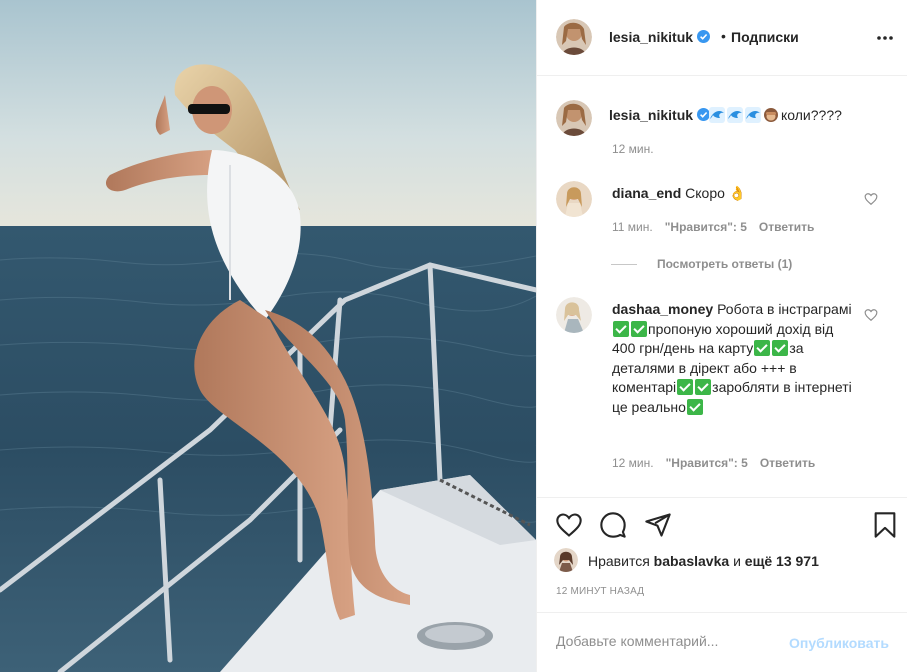  I want to click on bookmark-icon, so click(885, 525).